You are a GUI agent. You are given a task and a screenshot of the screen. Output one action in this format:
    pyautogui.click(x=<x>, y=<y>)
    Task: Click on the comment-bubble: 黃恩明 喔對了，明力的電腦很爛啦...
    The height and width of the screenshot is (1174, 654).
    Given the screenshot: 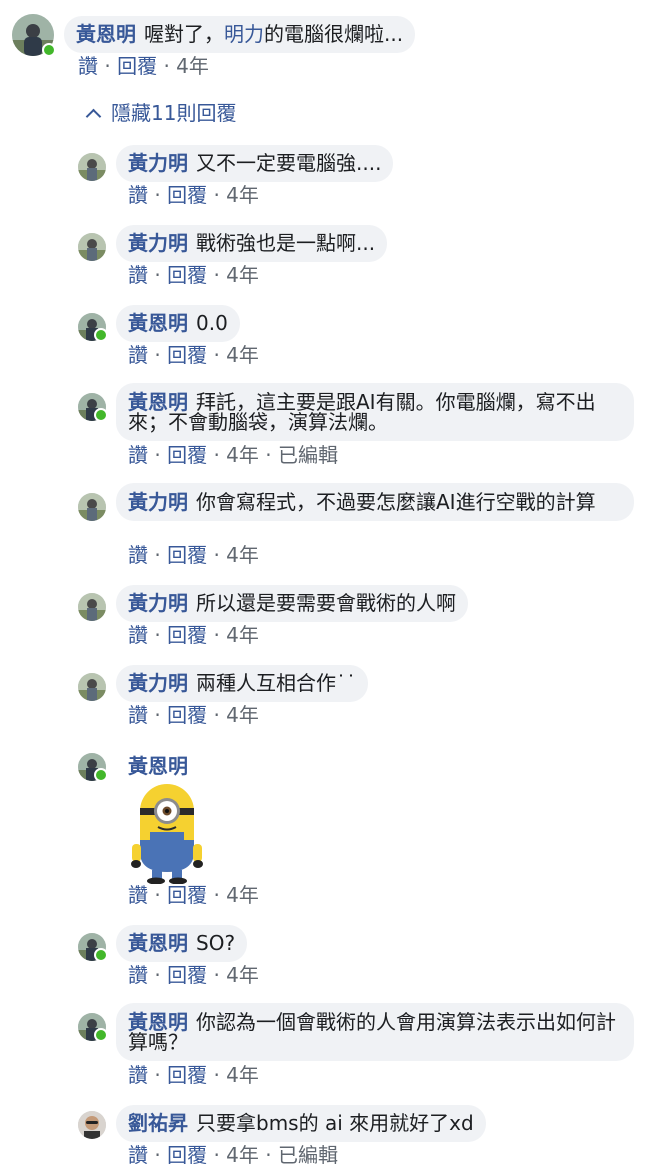 What is the action you would take?
    pyautogui.click(x=240, y=34)
    